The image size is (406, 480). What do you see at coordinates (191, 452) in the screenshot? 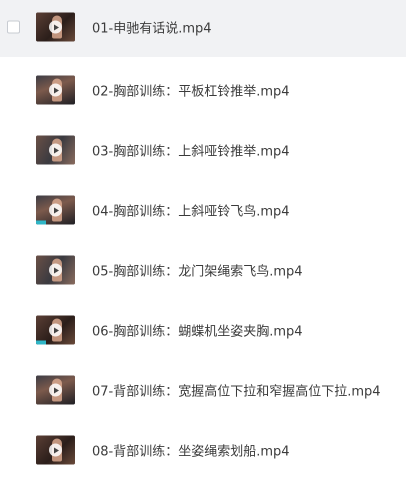
I see `file-name: 08-背部训练：坐姿绳索划船.mp4` at bounding box center [191, 452].